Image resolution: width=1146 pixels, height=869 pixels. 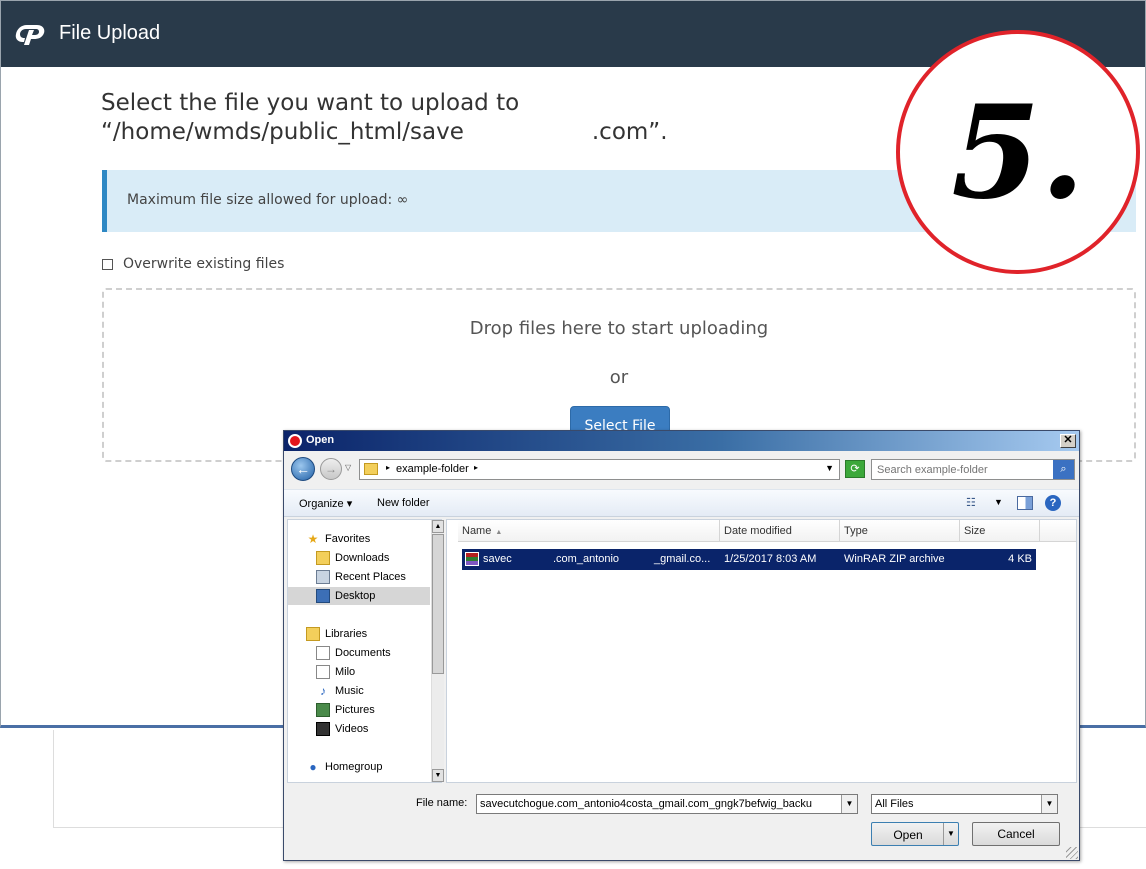 I want to click on file-name-combobox: ▼, so click(x=667, y=804).